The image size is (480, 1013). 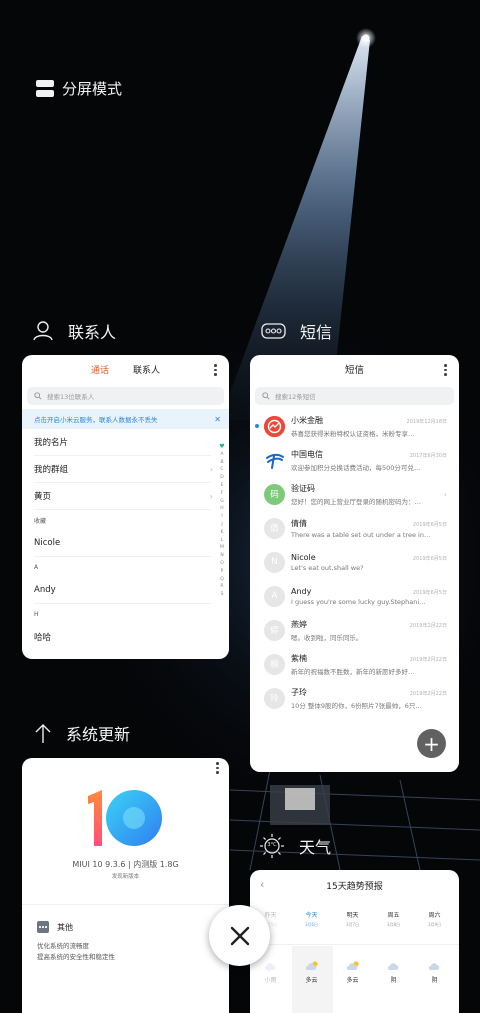 I want to click on messages-title-bar: 短信, so click(x=354, y=369).